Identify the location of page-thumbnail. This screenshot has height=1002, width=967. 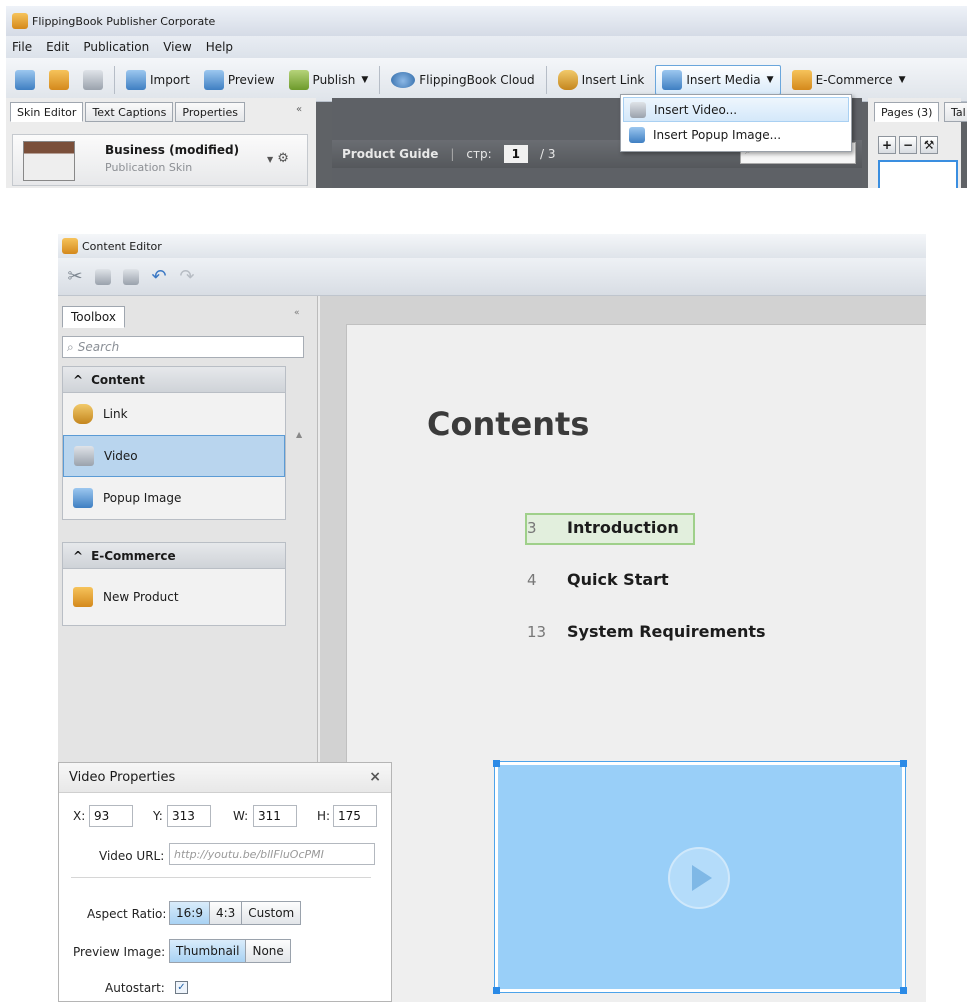
(918, 174).